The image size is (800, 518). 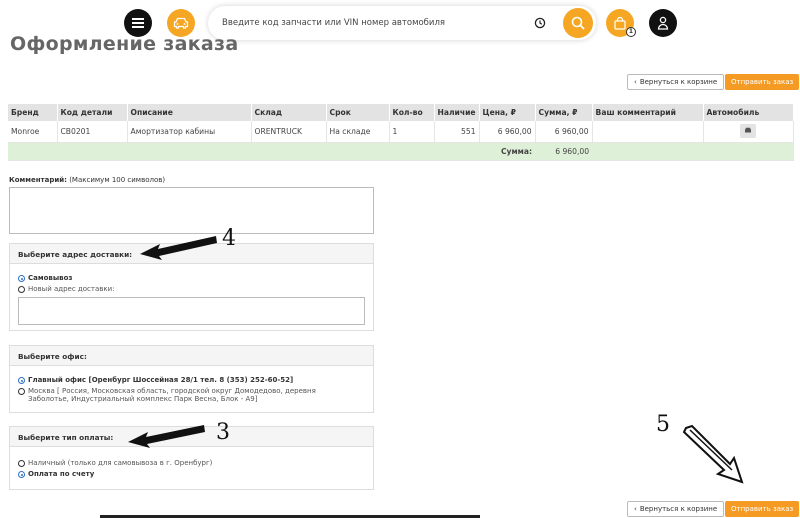 I want to click on cell-qty: 1, so click(x=412, y=132).